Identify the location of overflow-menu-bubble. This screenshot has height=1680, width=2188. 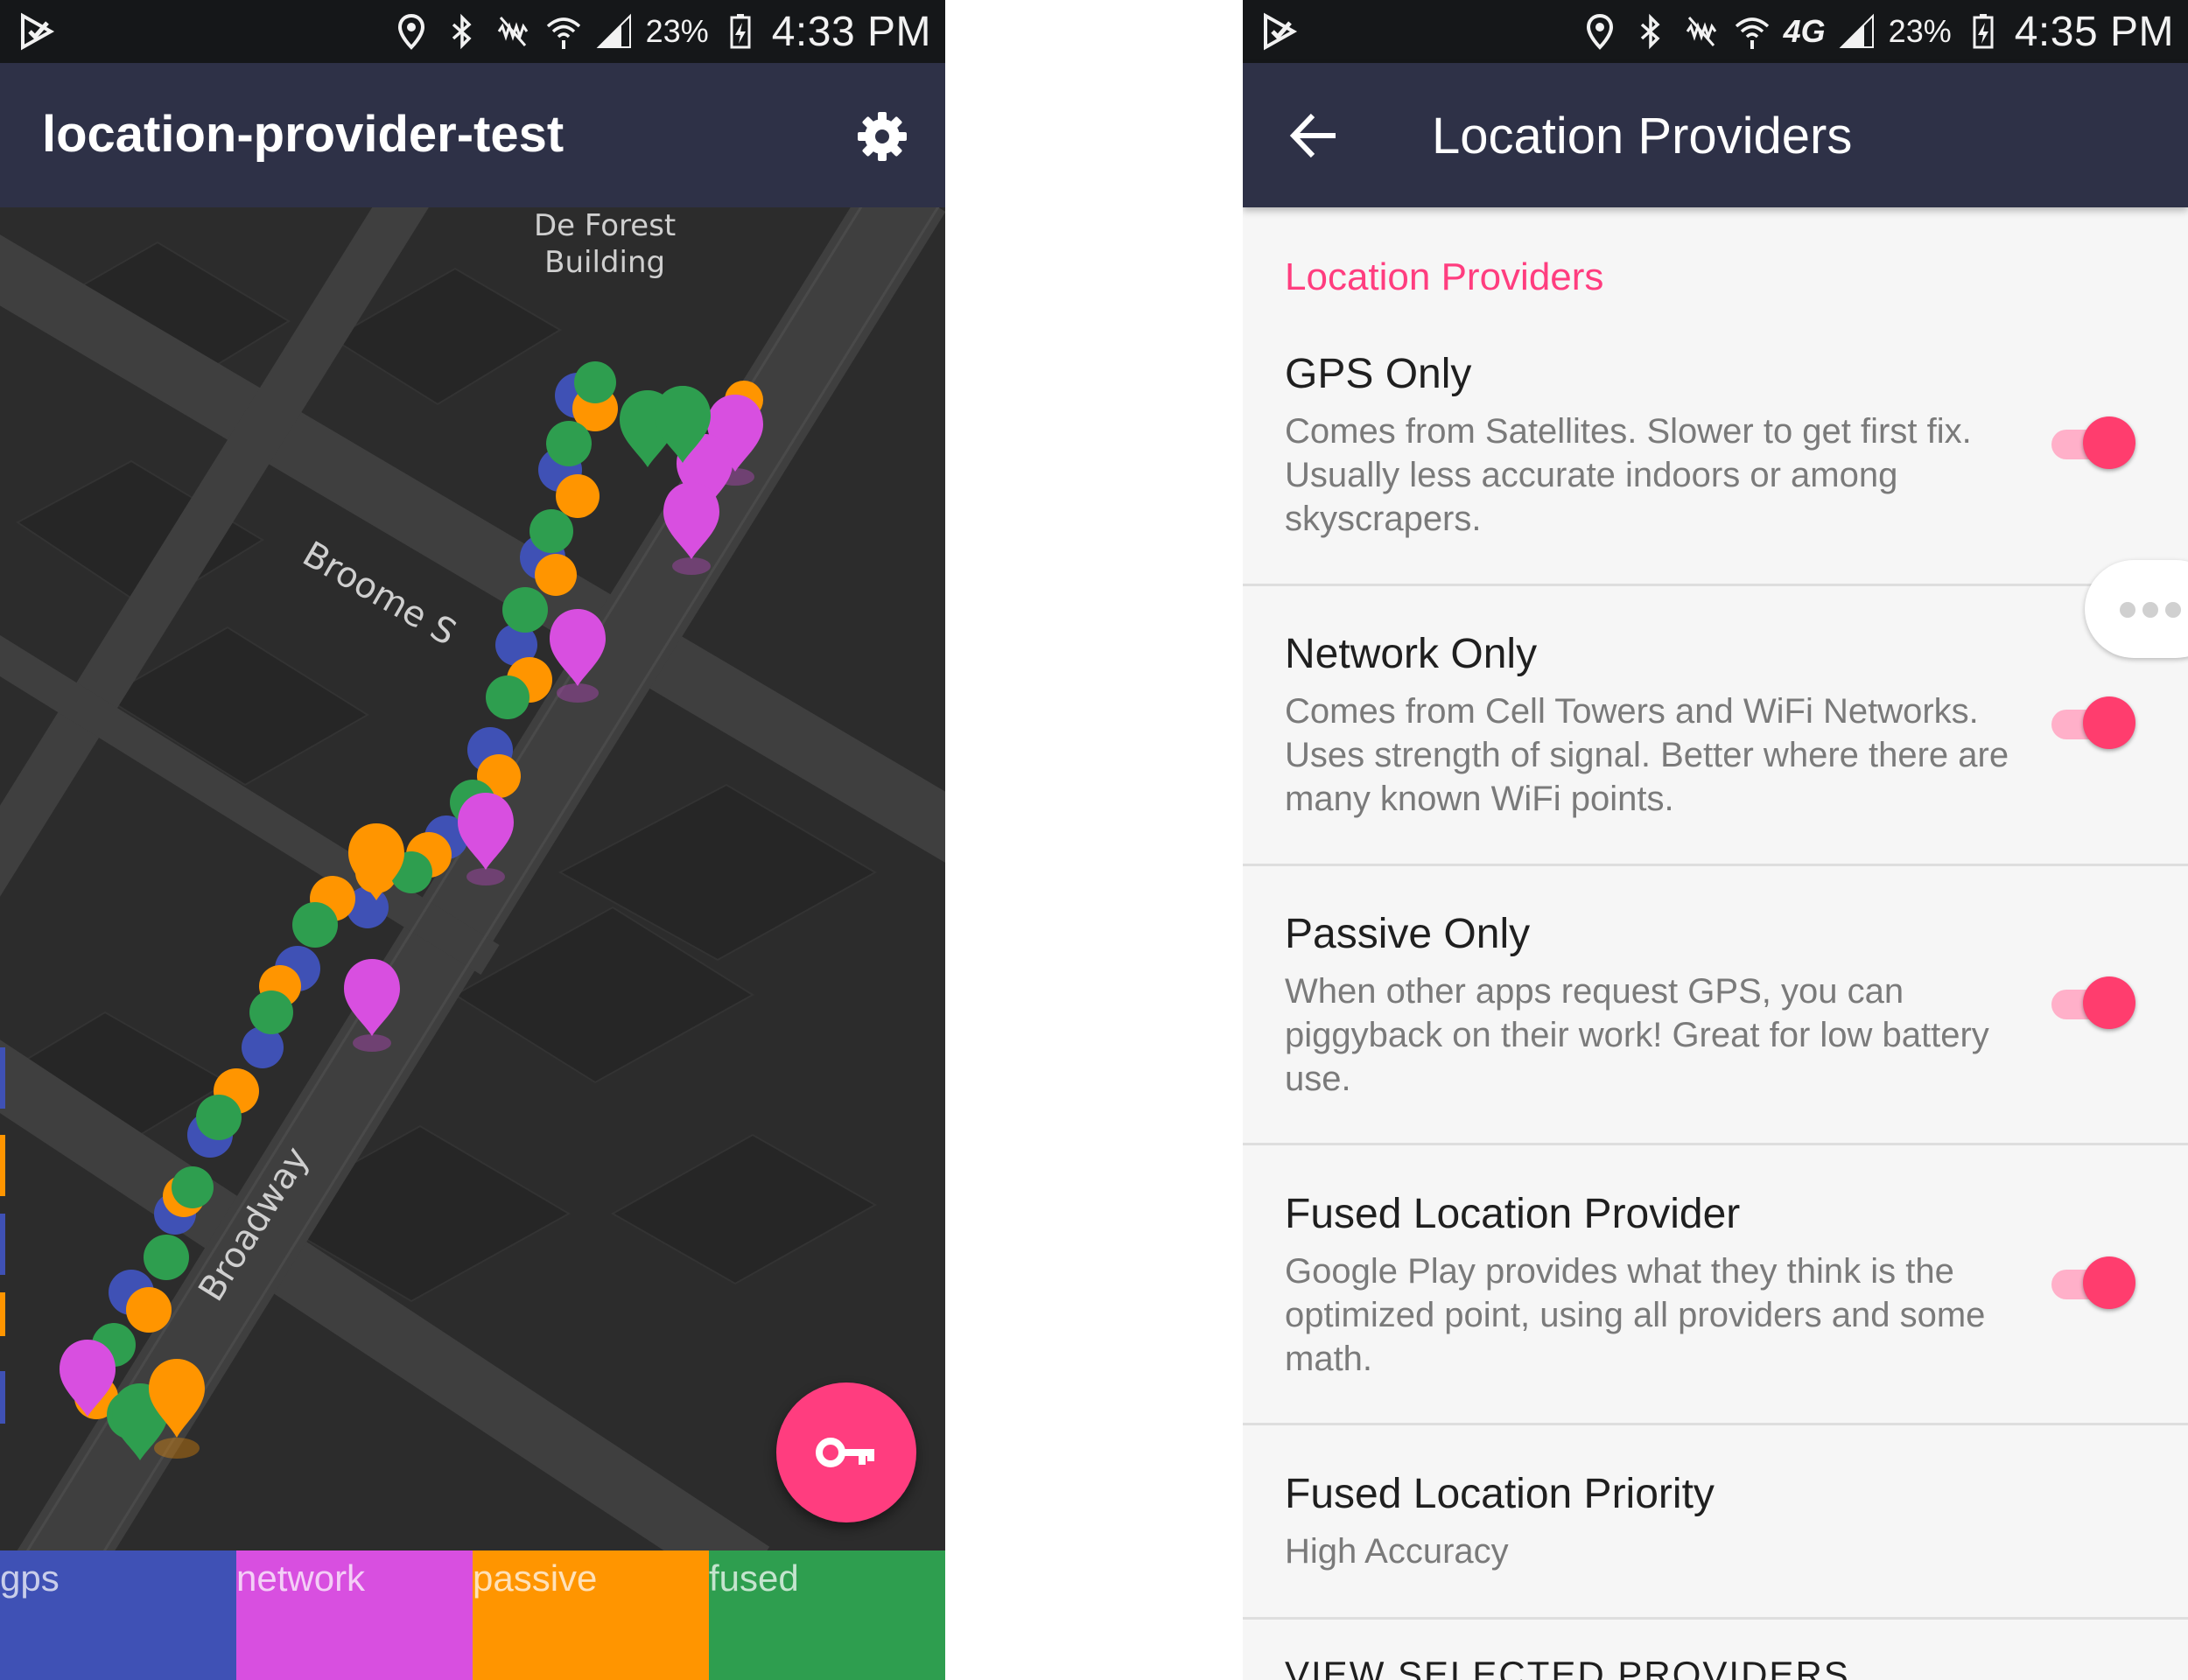
(2136, 609).